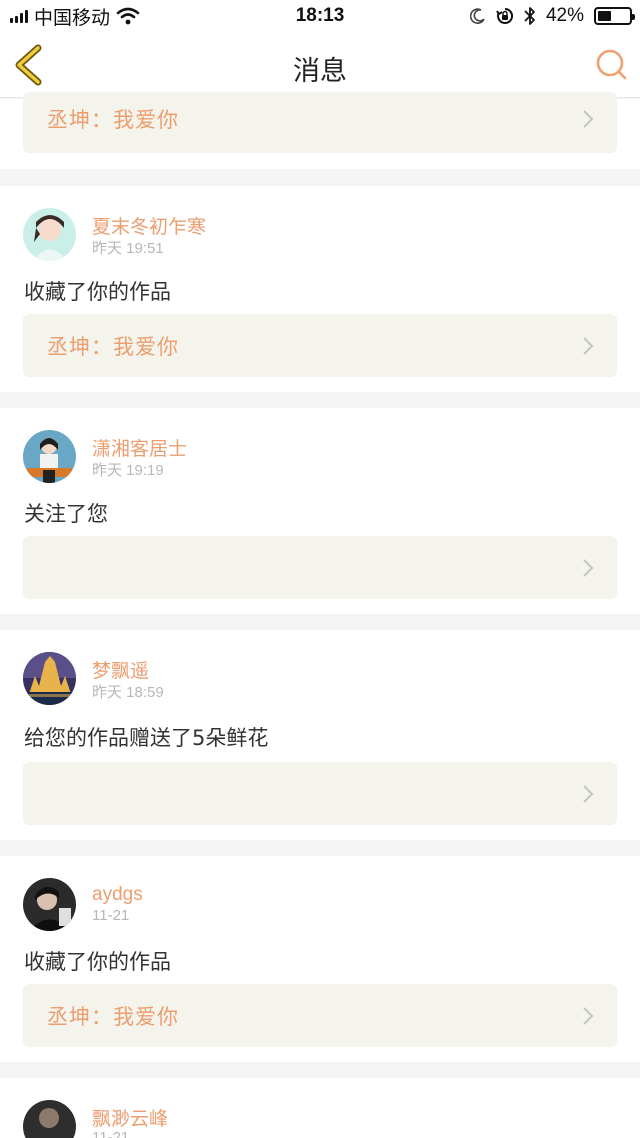  Describe the element at coordinates (117, 895) in the screenshot. I see `username: aydgs` at that location.